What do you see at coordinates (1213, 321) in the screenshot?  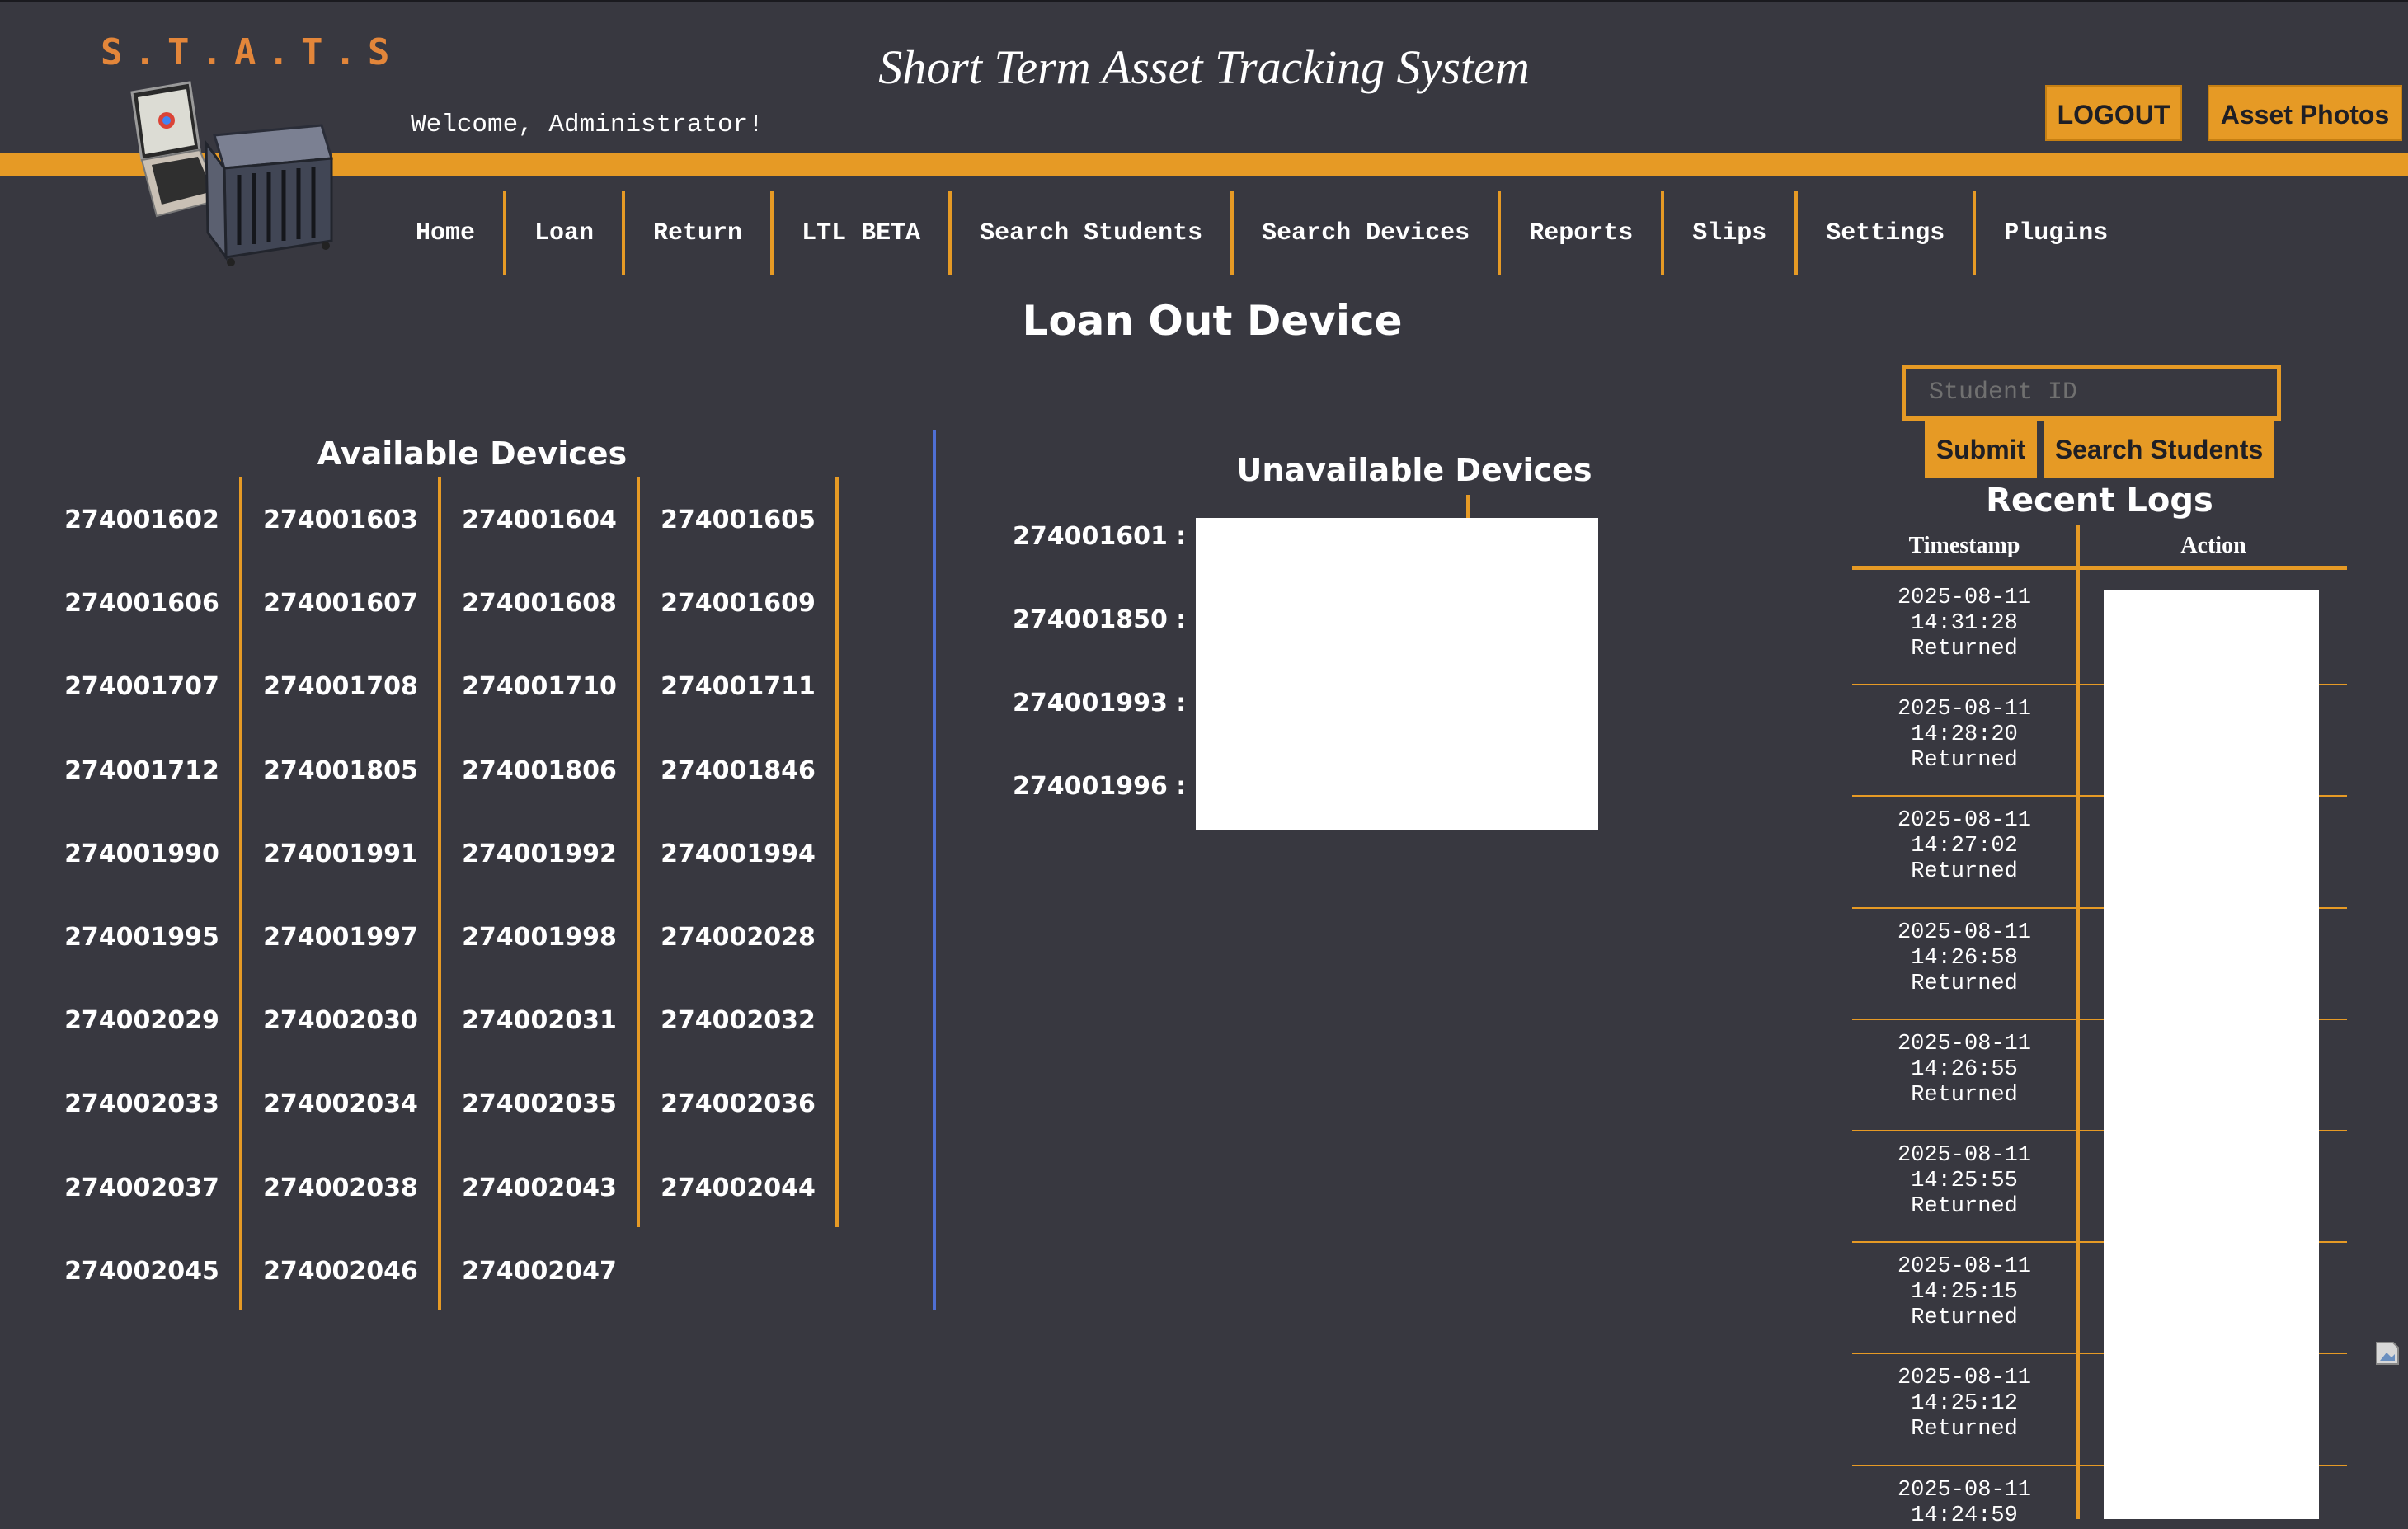 I see `page-title: Loan Out Device` at bounding box center [1213, 321].